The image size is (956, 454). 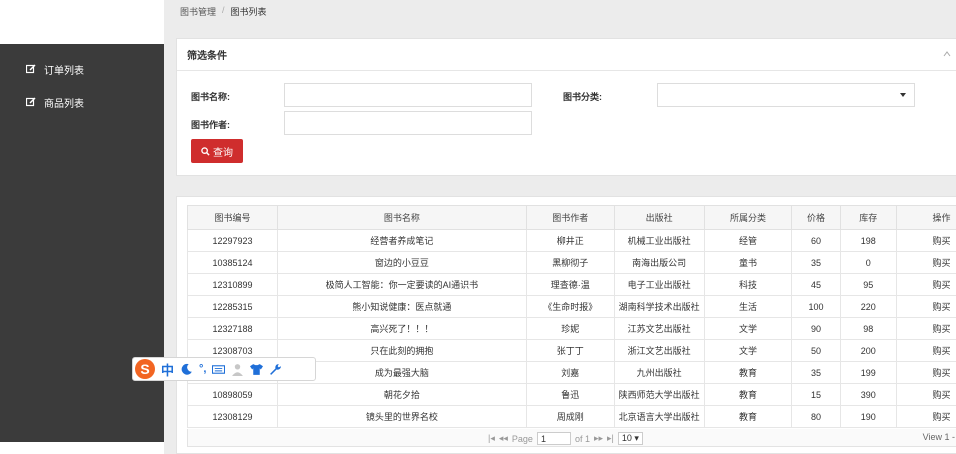 I want to click on table-cell: 0, so click(x=868, y=262).